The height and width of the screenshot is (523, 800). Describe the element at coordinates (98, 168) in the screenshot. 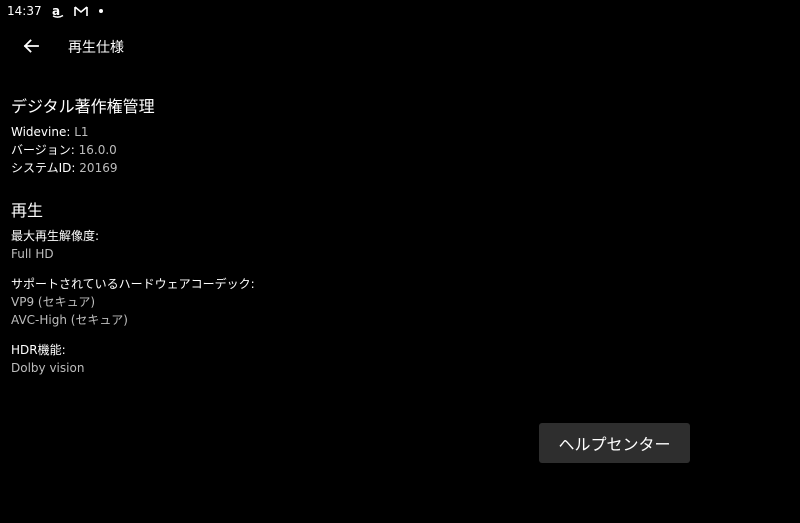

I see `system-id-value: 20169` at that location.